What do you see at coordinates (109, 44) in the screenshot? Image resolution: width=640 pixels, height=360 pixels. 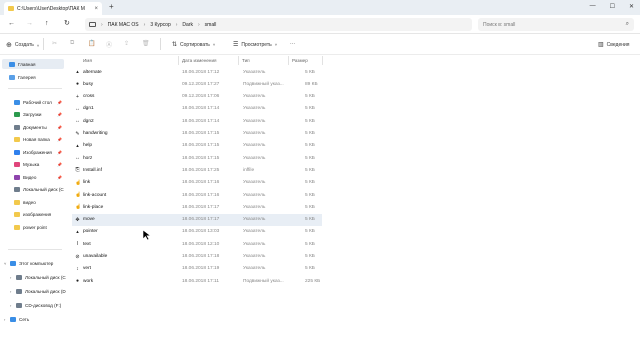 I see `rename-icon: Ⓐ` at bounding box center [109, 44].